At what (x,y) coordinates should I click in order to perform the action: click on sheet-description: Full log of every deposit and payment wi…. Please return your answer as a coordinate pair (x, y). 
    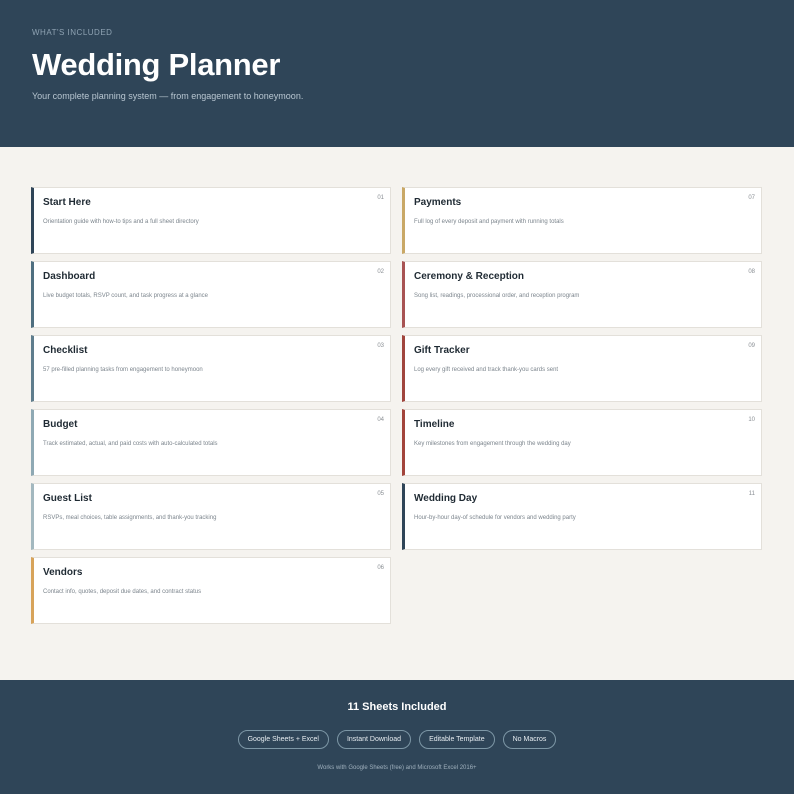
    Looking at the image, I should click on (489, 222).